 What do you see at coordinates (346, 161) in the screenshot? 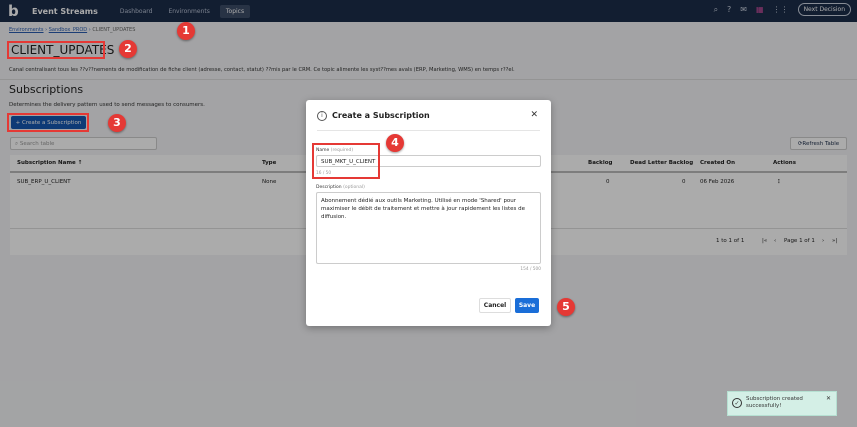
I see `annotation-box-name` at bounding box center [346, 161].